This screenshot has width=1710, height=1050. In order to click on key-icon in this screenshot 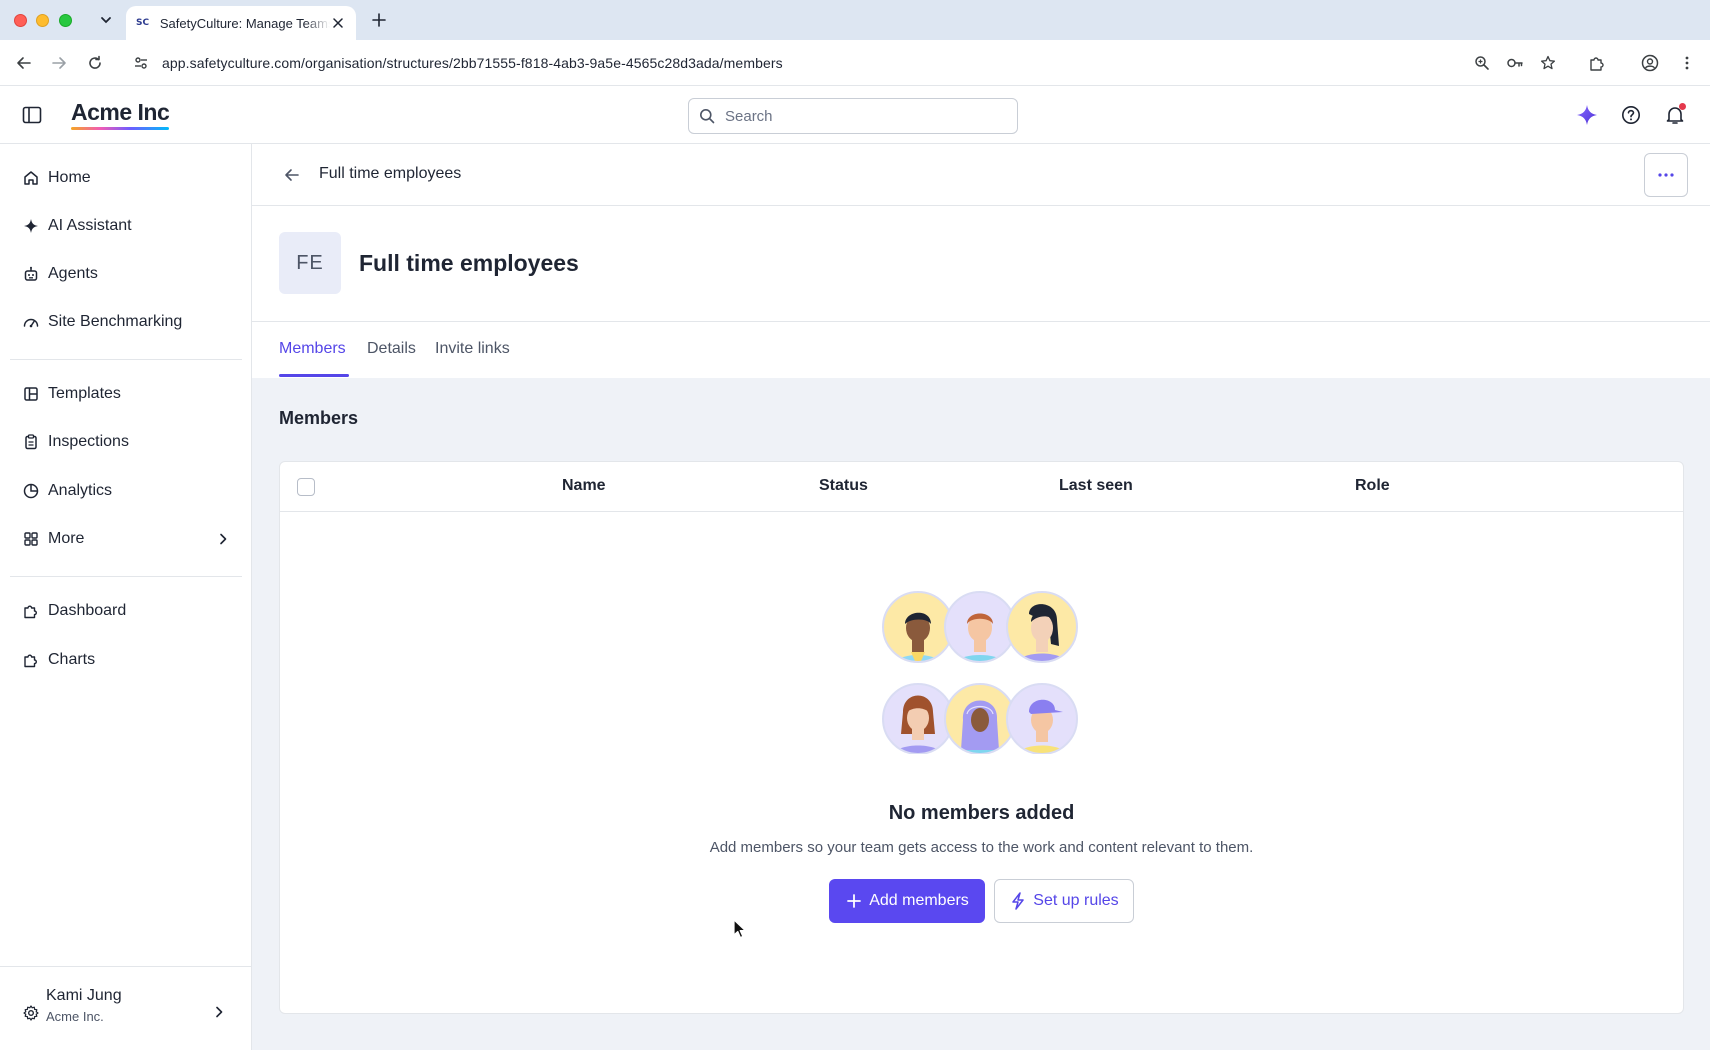, I will do `click(1515, 63)`.